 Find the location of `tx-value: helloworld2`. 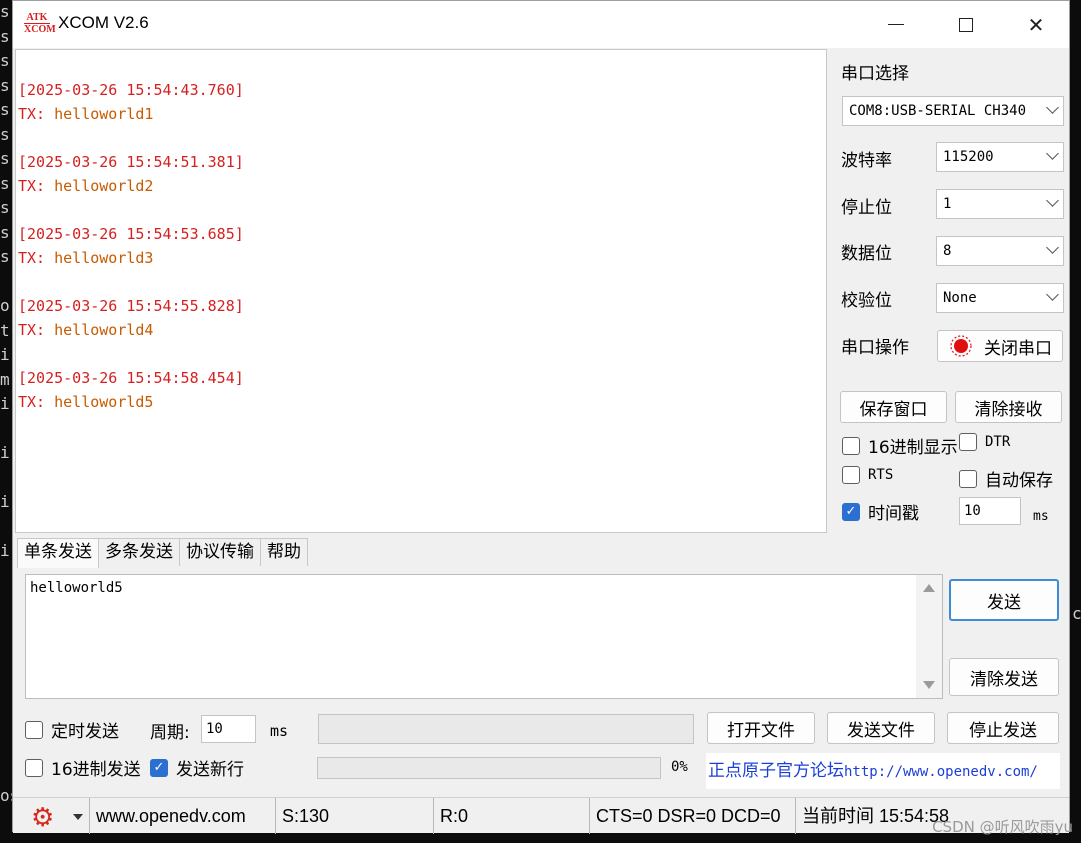

tx-value: helloworld2 is located at coordinates (104, 186).